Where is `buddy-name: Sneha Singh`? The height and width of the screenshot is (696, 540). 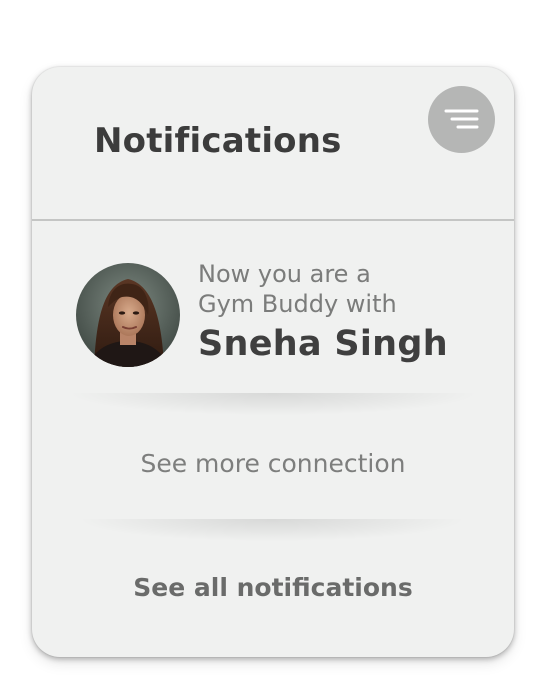
buddy-name: Sneha Singh is located at coordinates (323, 344).